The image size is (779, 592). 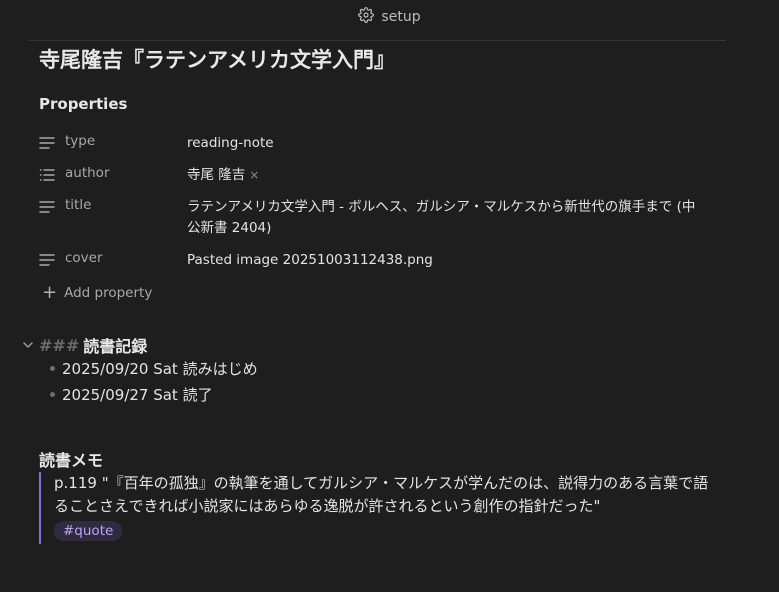 I want to click on heading-markup: ###, so click(x=59, y=345).